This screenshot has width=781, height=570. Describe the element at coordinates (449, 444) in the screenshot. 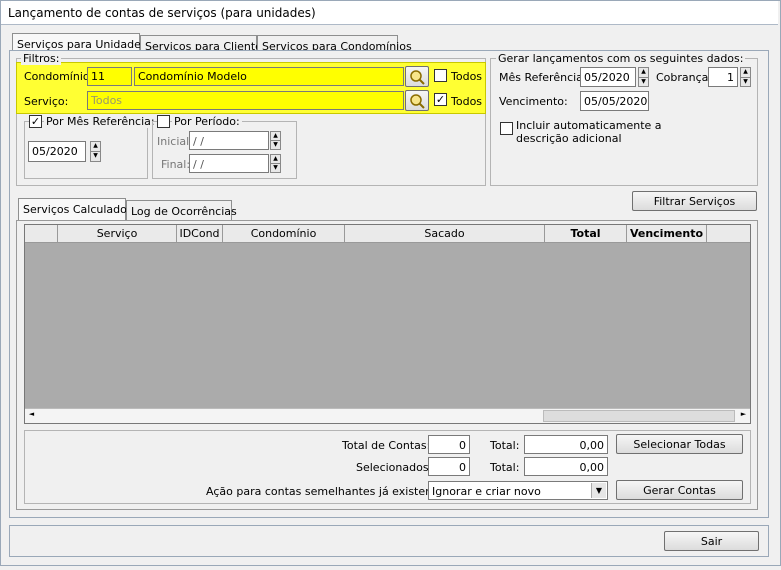

I see `total-contas-field: 0` at that location.